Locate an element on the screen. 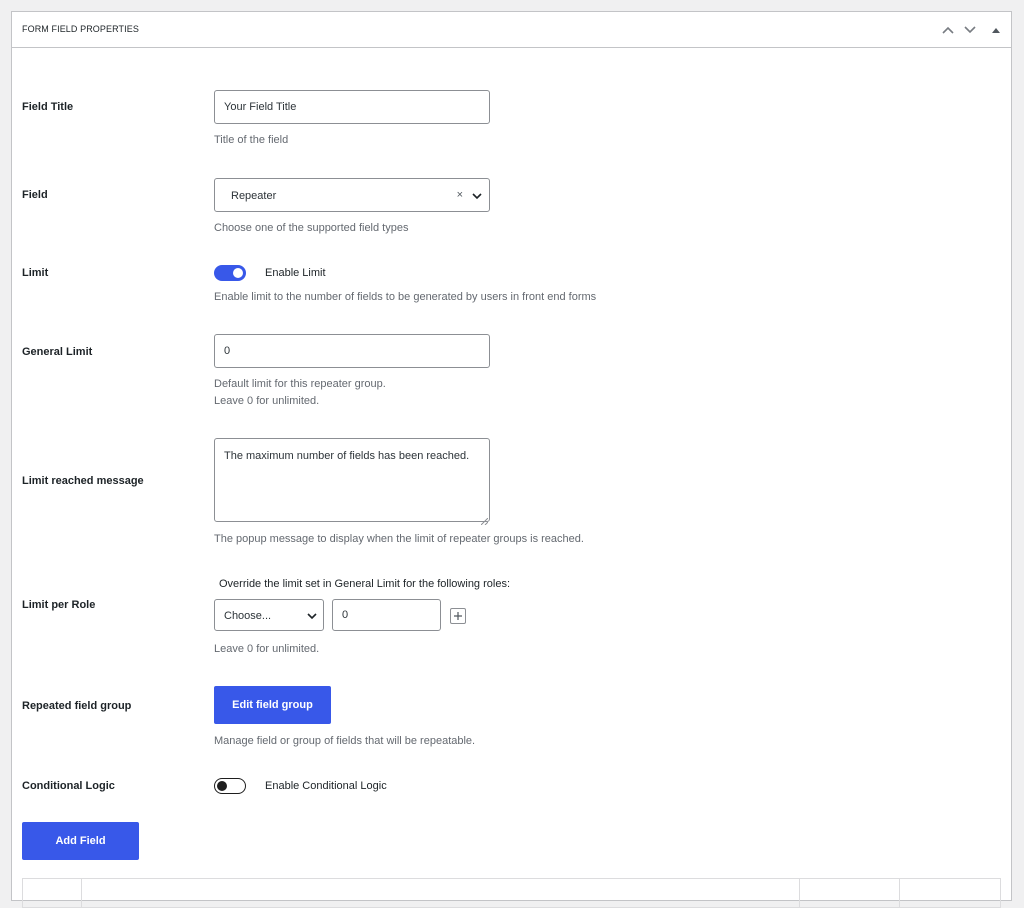  field-title-description: Title of the field is located at coordinates (251, 140).